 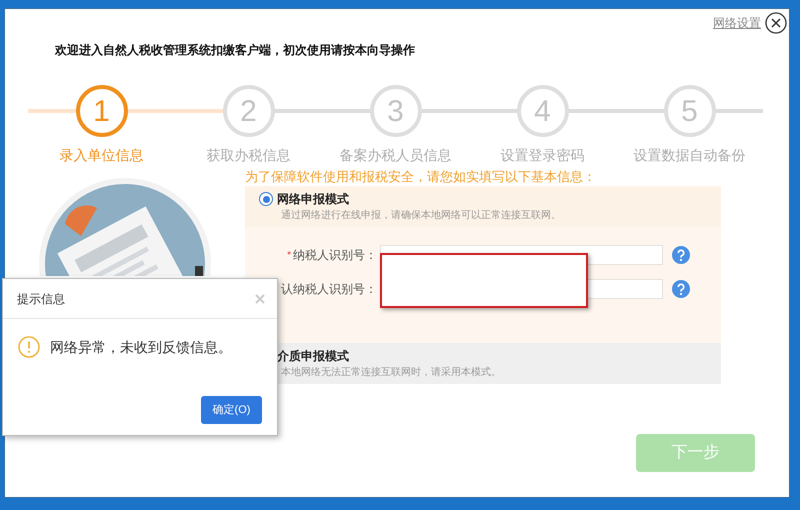 What do you see at coordinates (542, 111) in the screenshot?
I see `step-number: 4` at bounding box center [542, 111].